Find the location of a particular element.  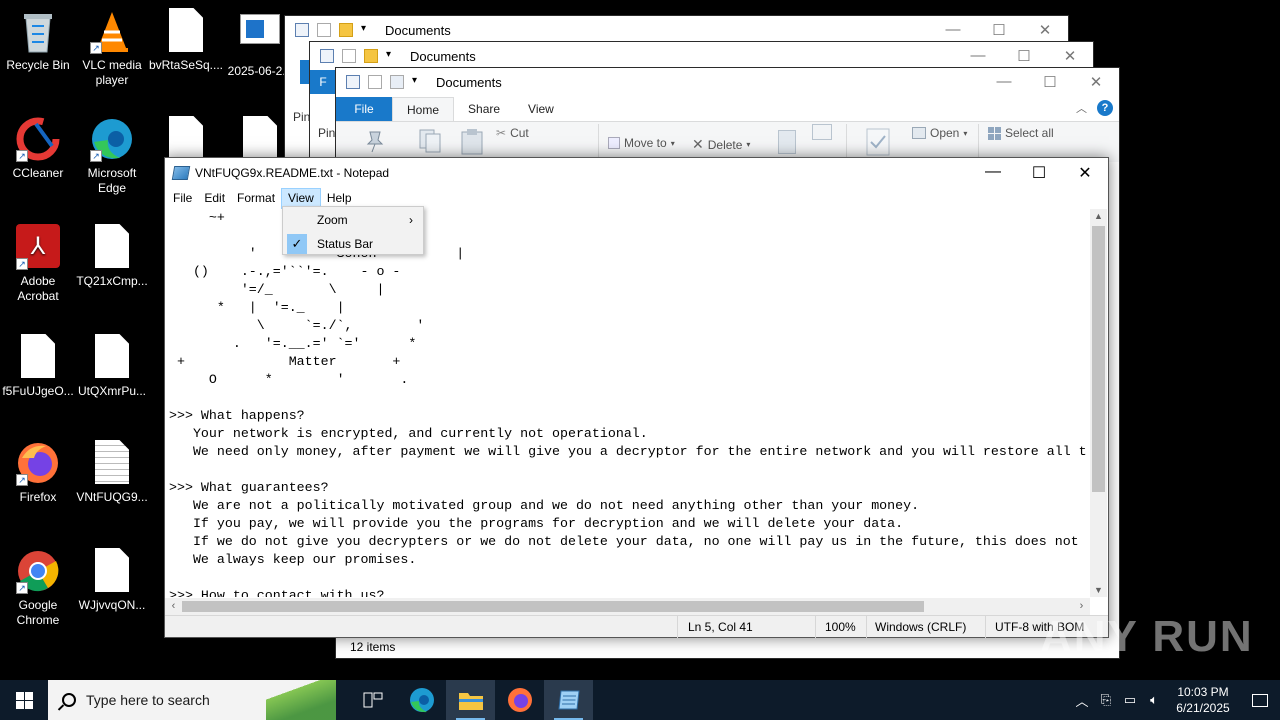

rename-icon is located at coordinates (787, 142).